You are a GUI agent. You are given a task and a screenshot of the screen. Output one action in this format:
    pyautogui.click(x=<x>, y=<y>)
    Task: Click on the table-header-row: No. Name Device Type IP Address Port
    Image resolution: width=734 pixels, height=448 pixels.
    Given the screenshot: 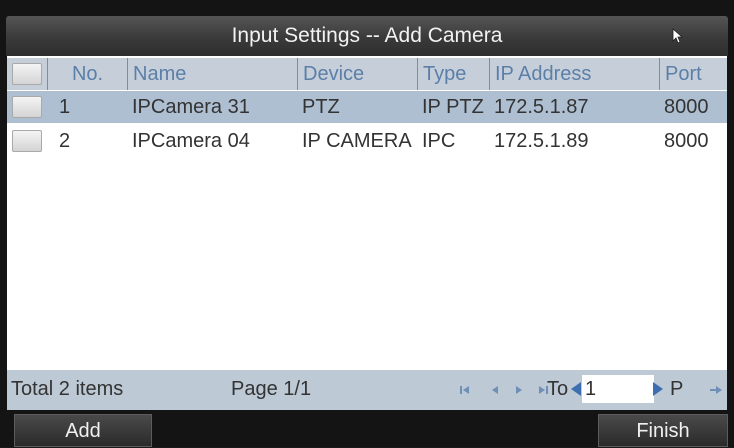 What is the action you would take?
    pyautogui.click(x=367, y=74)
    